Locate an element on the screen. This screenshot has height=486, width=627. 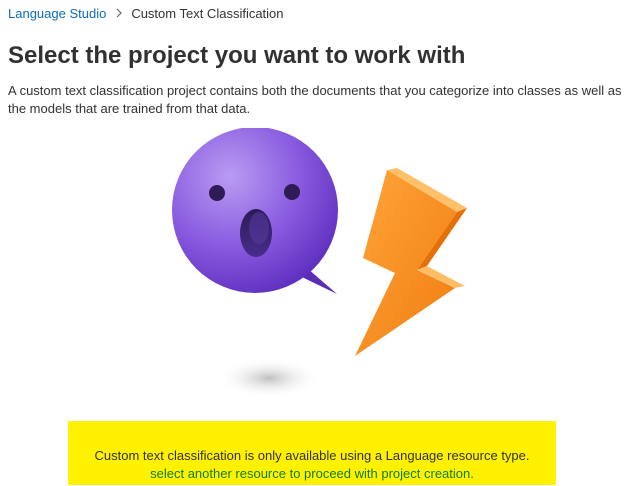
floor-shadow is located at coordinates (269, 378).